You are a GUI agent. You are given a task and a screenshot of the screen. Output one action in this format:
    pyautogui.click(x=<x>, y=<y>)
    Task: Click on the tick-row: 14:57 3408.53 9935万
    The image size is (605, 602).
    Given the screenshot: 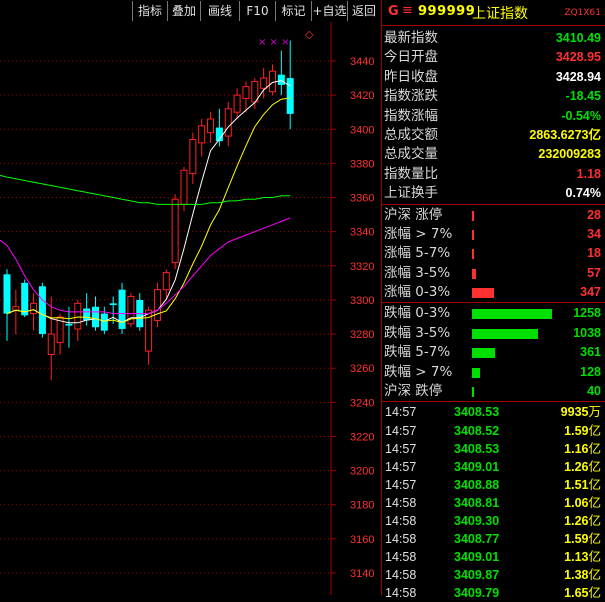 What is the action you would take?
    pyautogui.click(x=493, y=412)
    